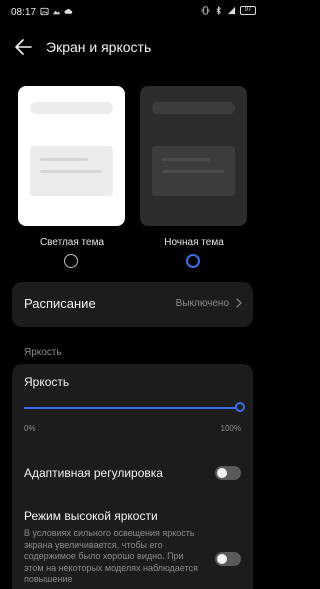 The width and height of the screenshot is (320, 589). I want to click on high-brightness-mode-toggle, so click(228, 559).